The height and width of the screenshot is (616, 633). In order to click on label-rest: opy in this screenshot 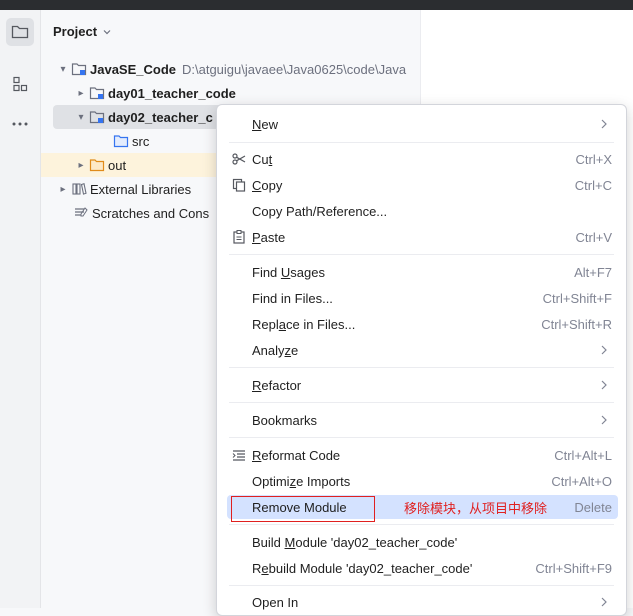, I will do `click(272, 185)`.